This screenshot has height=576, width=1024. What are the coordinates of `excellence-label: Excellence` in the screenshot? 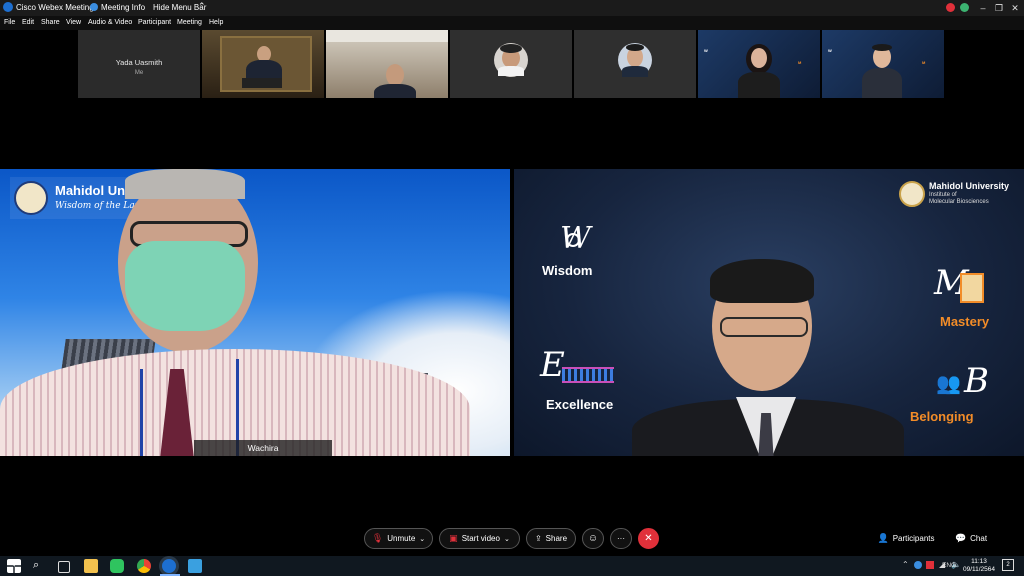 It's located at (580, 404).